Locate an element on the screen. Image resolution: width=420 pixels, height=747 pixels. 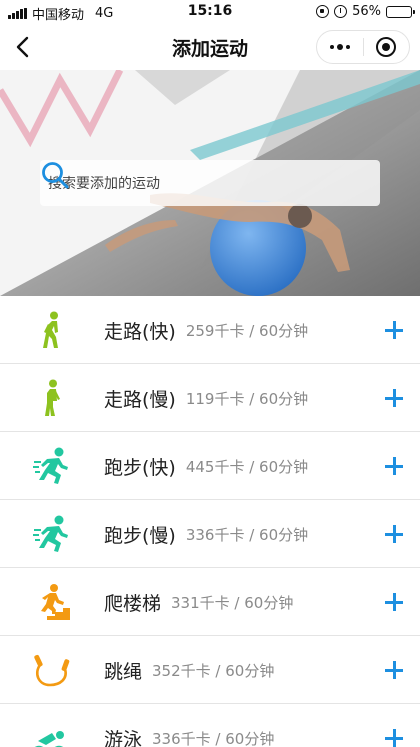
activity-name: 跳绳 is located at coordinates (123, 671).